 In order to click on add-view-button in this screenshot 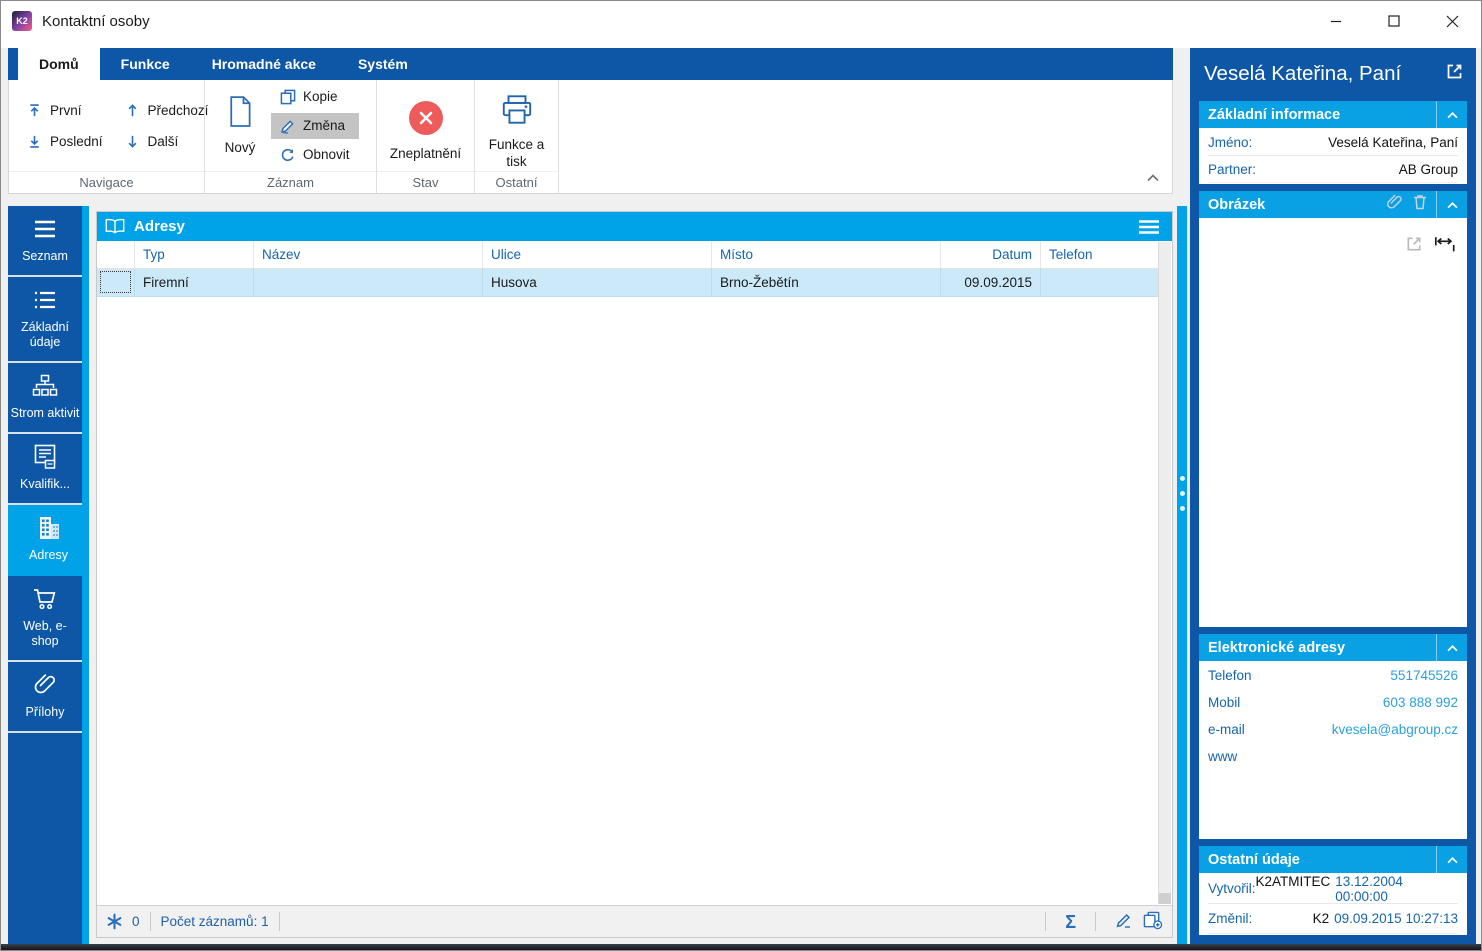, I will do `click(1152, 922)`.